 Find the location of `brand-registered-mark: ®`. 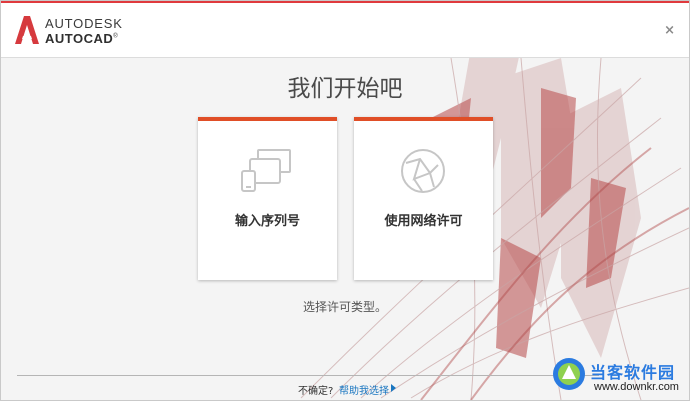

brand-registered-mark: ® is located at coordinates (116, 36).